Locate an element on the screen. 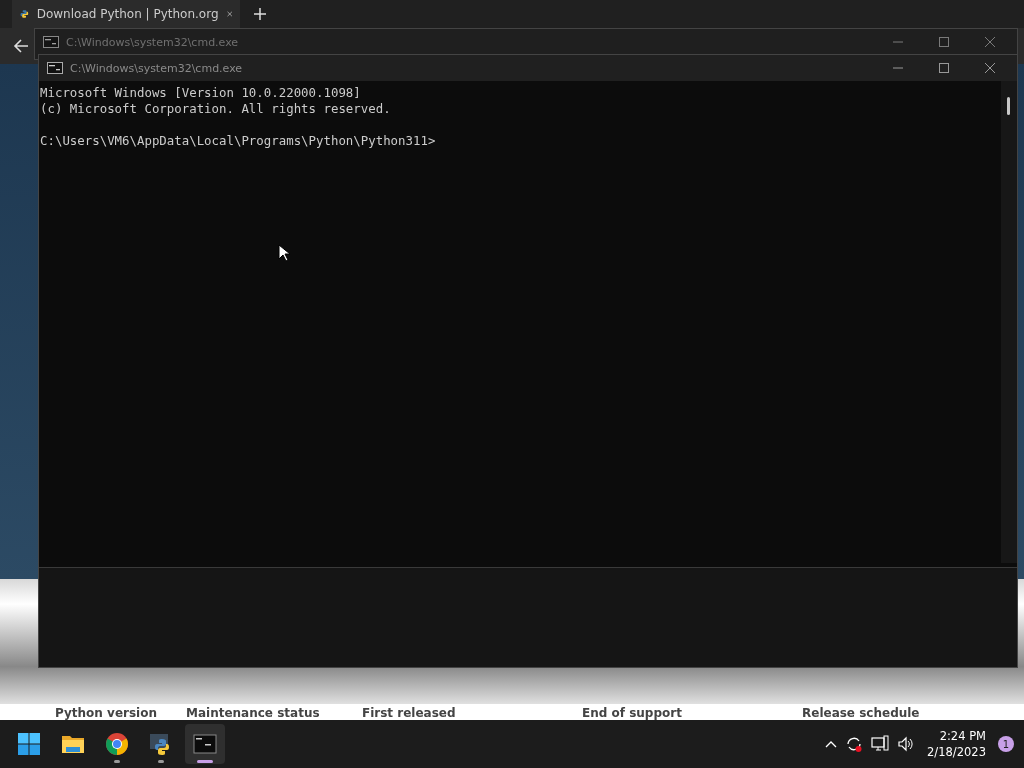 The height and width of the screenshot is (768, 1024). new-tab-icon is located at coordinates (260, 14).